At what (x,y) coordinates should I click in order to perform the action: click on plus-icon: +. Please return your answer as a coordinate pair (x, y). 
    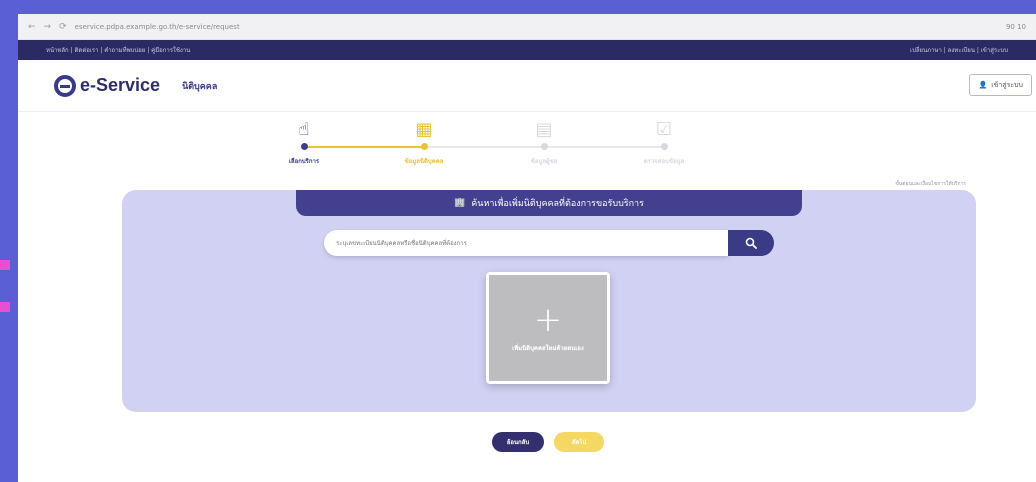
    Looking at the image, I should click on (548, 320).